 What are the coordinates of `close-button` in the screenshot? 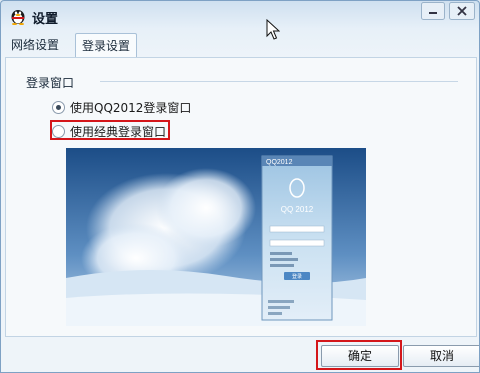 It's located at (462, 11).